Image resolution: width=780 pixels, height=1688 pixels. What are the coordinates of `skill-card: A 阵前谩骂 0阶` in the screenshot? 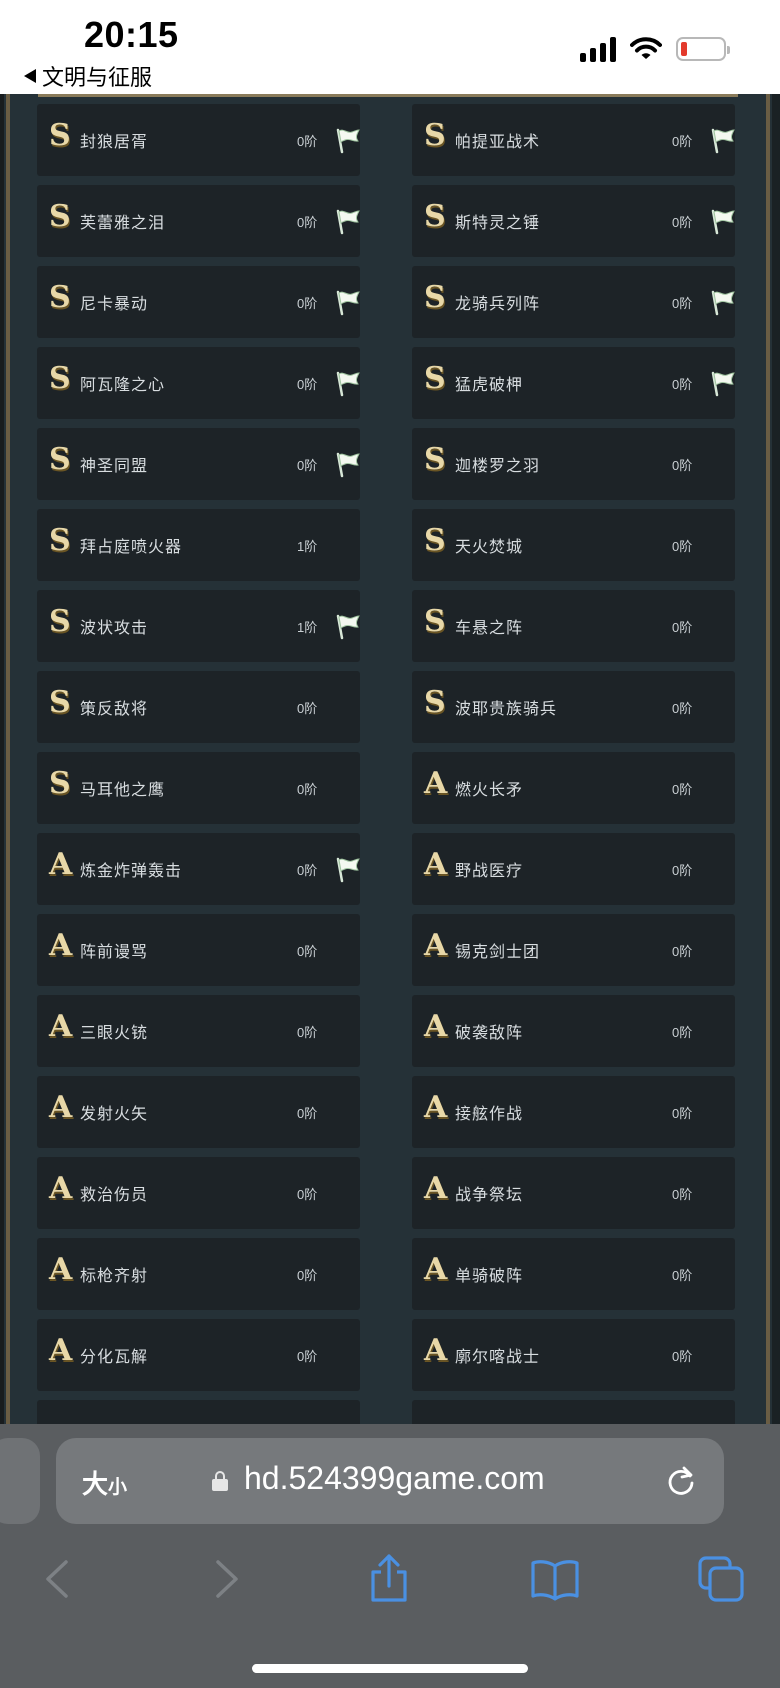 It's located at (198, 950).